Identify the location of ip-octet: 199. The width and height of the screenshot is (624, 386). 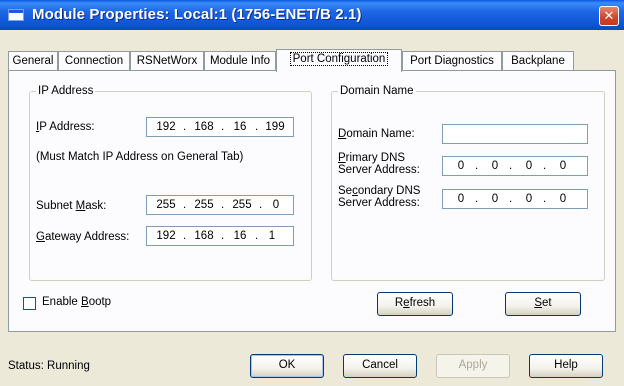
(275, 127).